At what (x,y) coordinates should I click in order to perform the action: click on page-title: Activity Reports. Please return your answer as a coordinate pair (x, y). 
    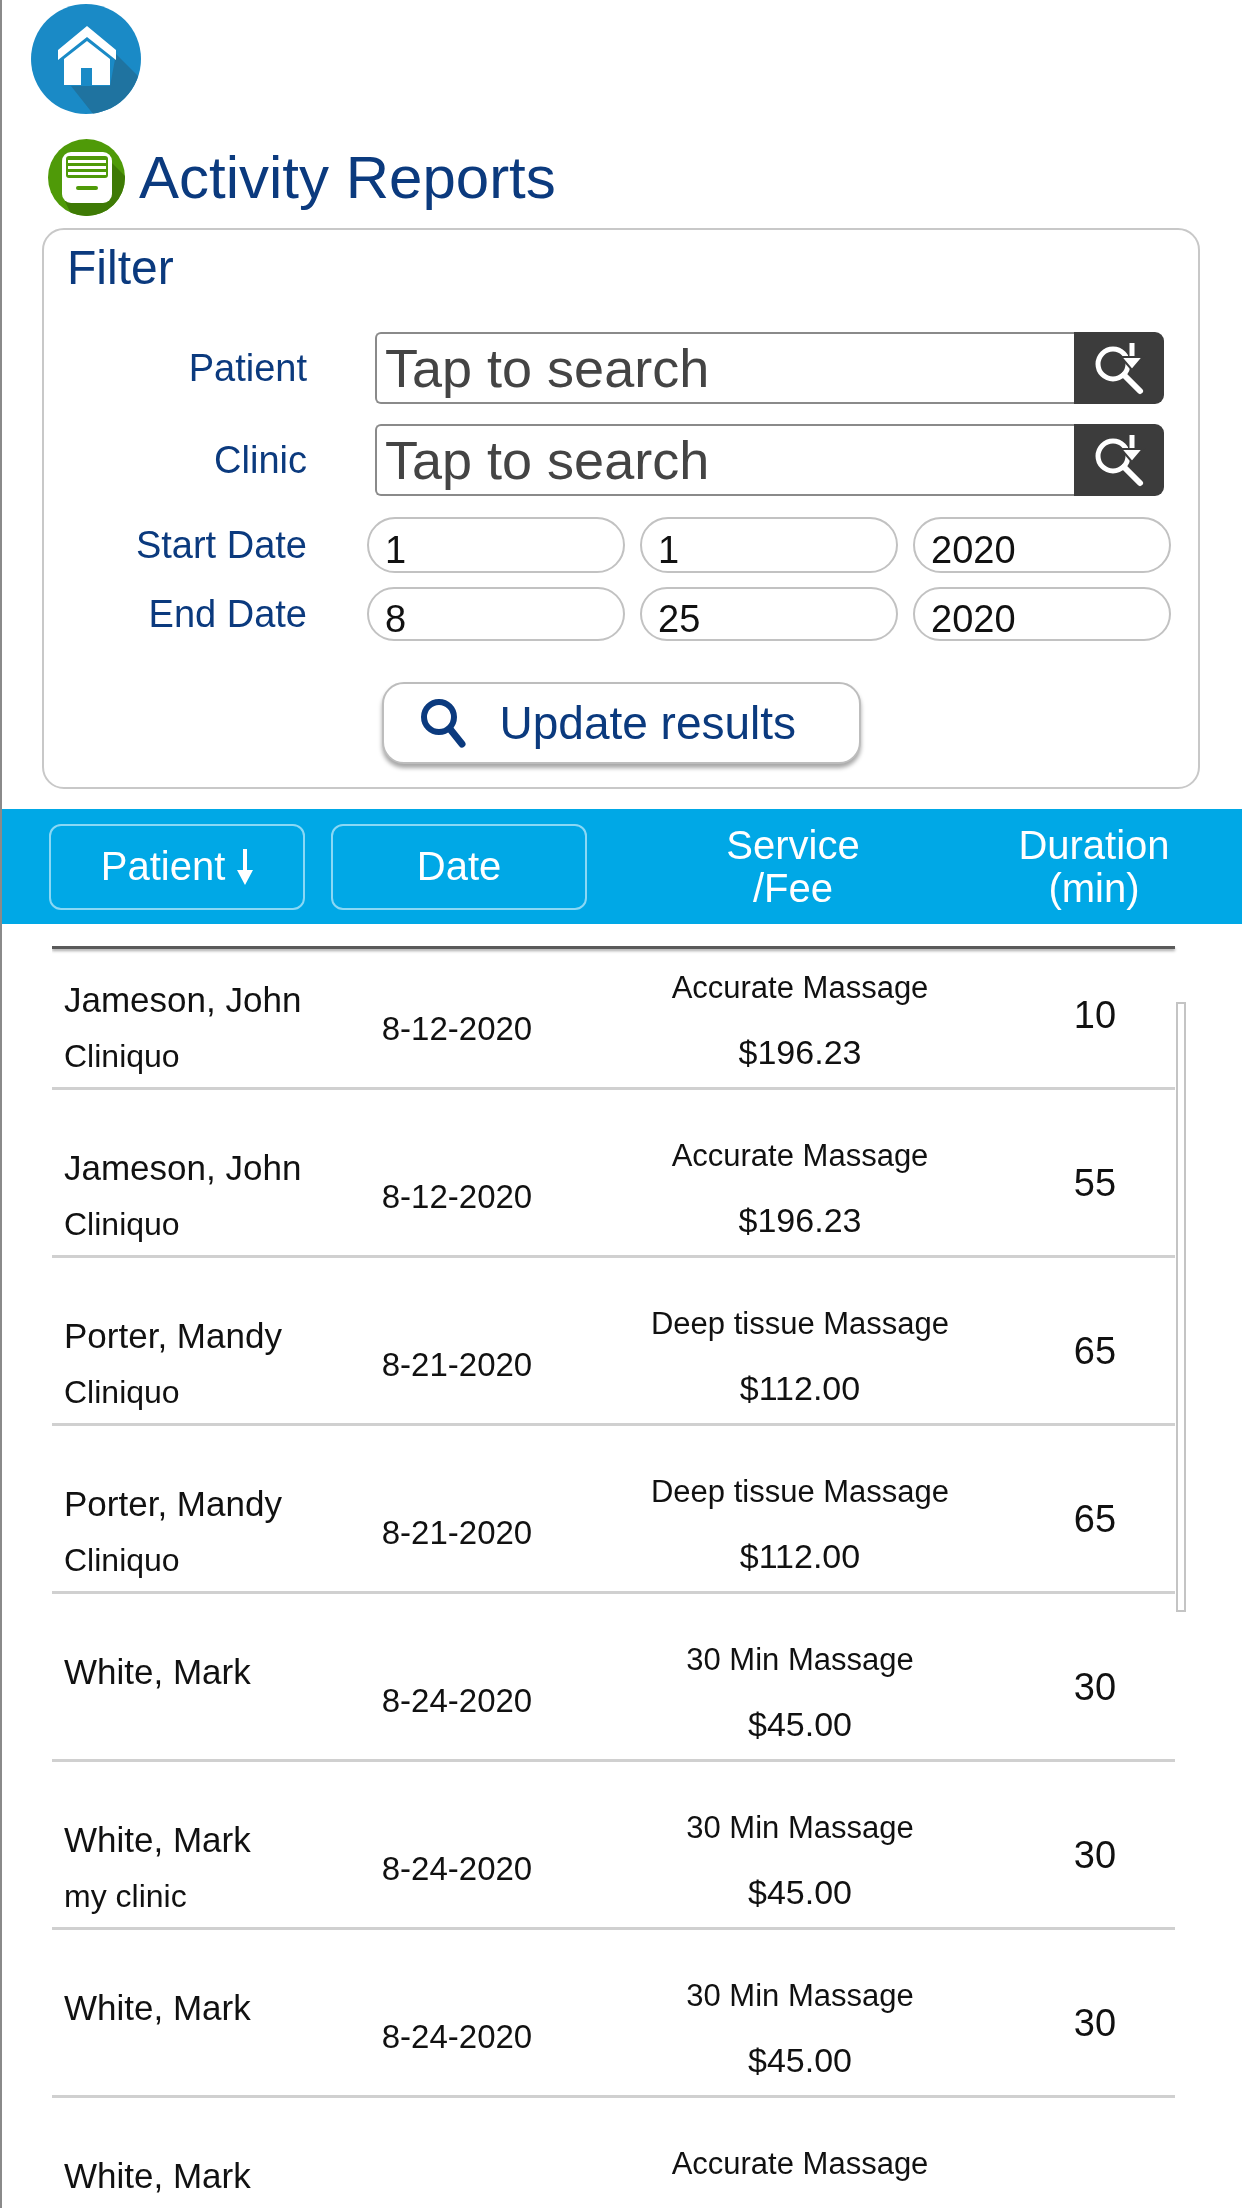
    Looking at the image, I should click on (347, 178).